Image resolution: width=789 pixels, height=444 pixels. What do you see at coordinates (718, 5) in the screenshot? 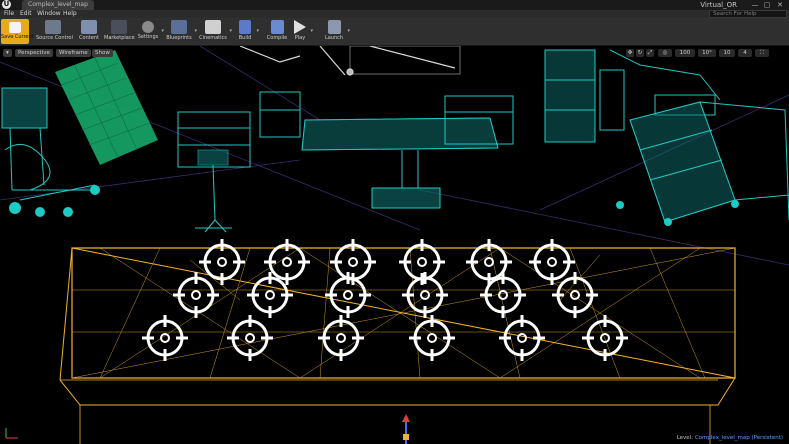
I see `project-name: Virtual_OR` at bounding box center [718, 5].